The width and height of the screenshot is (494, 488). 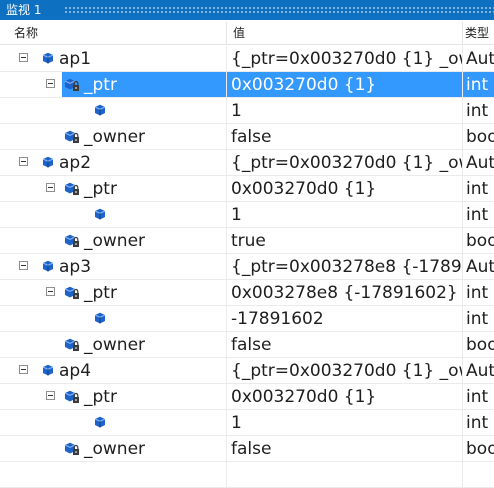 I want to click on watch-row-ap3-deref: -17891602 int, so click(x=247, y=319).